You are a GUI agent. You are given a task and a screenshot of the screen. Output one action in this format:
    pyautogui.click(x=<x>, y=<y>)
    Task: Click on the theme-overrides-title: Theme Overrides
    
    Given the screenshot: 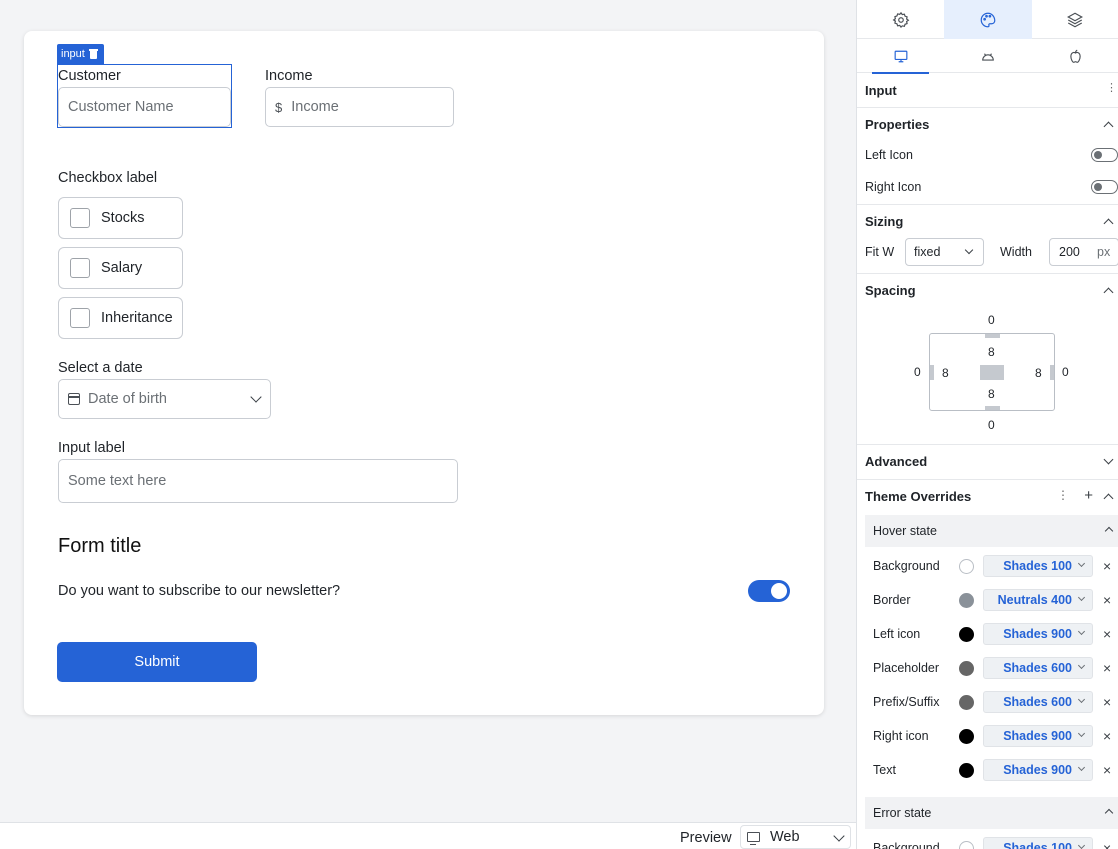 What is the action you would take?
    pyautogui.click(x=918, y=496)
    